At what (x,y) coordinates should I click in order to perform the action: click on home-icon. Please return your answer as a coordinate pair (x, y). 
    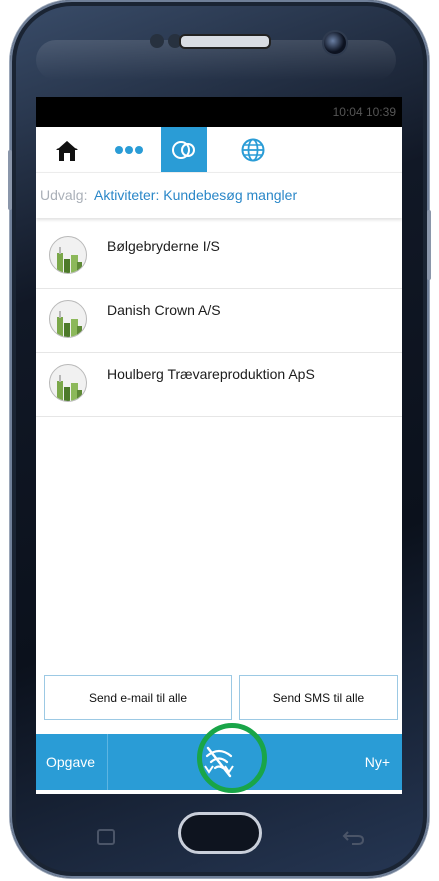
    Looking at the image, I should click on (67, 149).